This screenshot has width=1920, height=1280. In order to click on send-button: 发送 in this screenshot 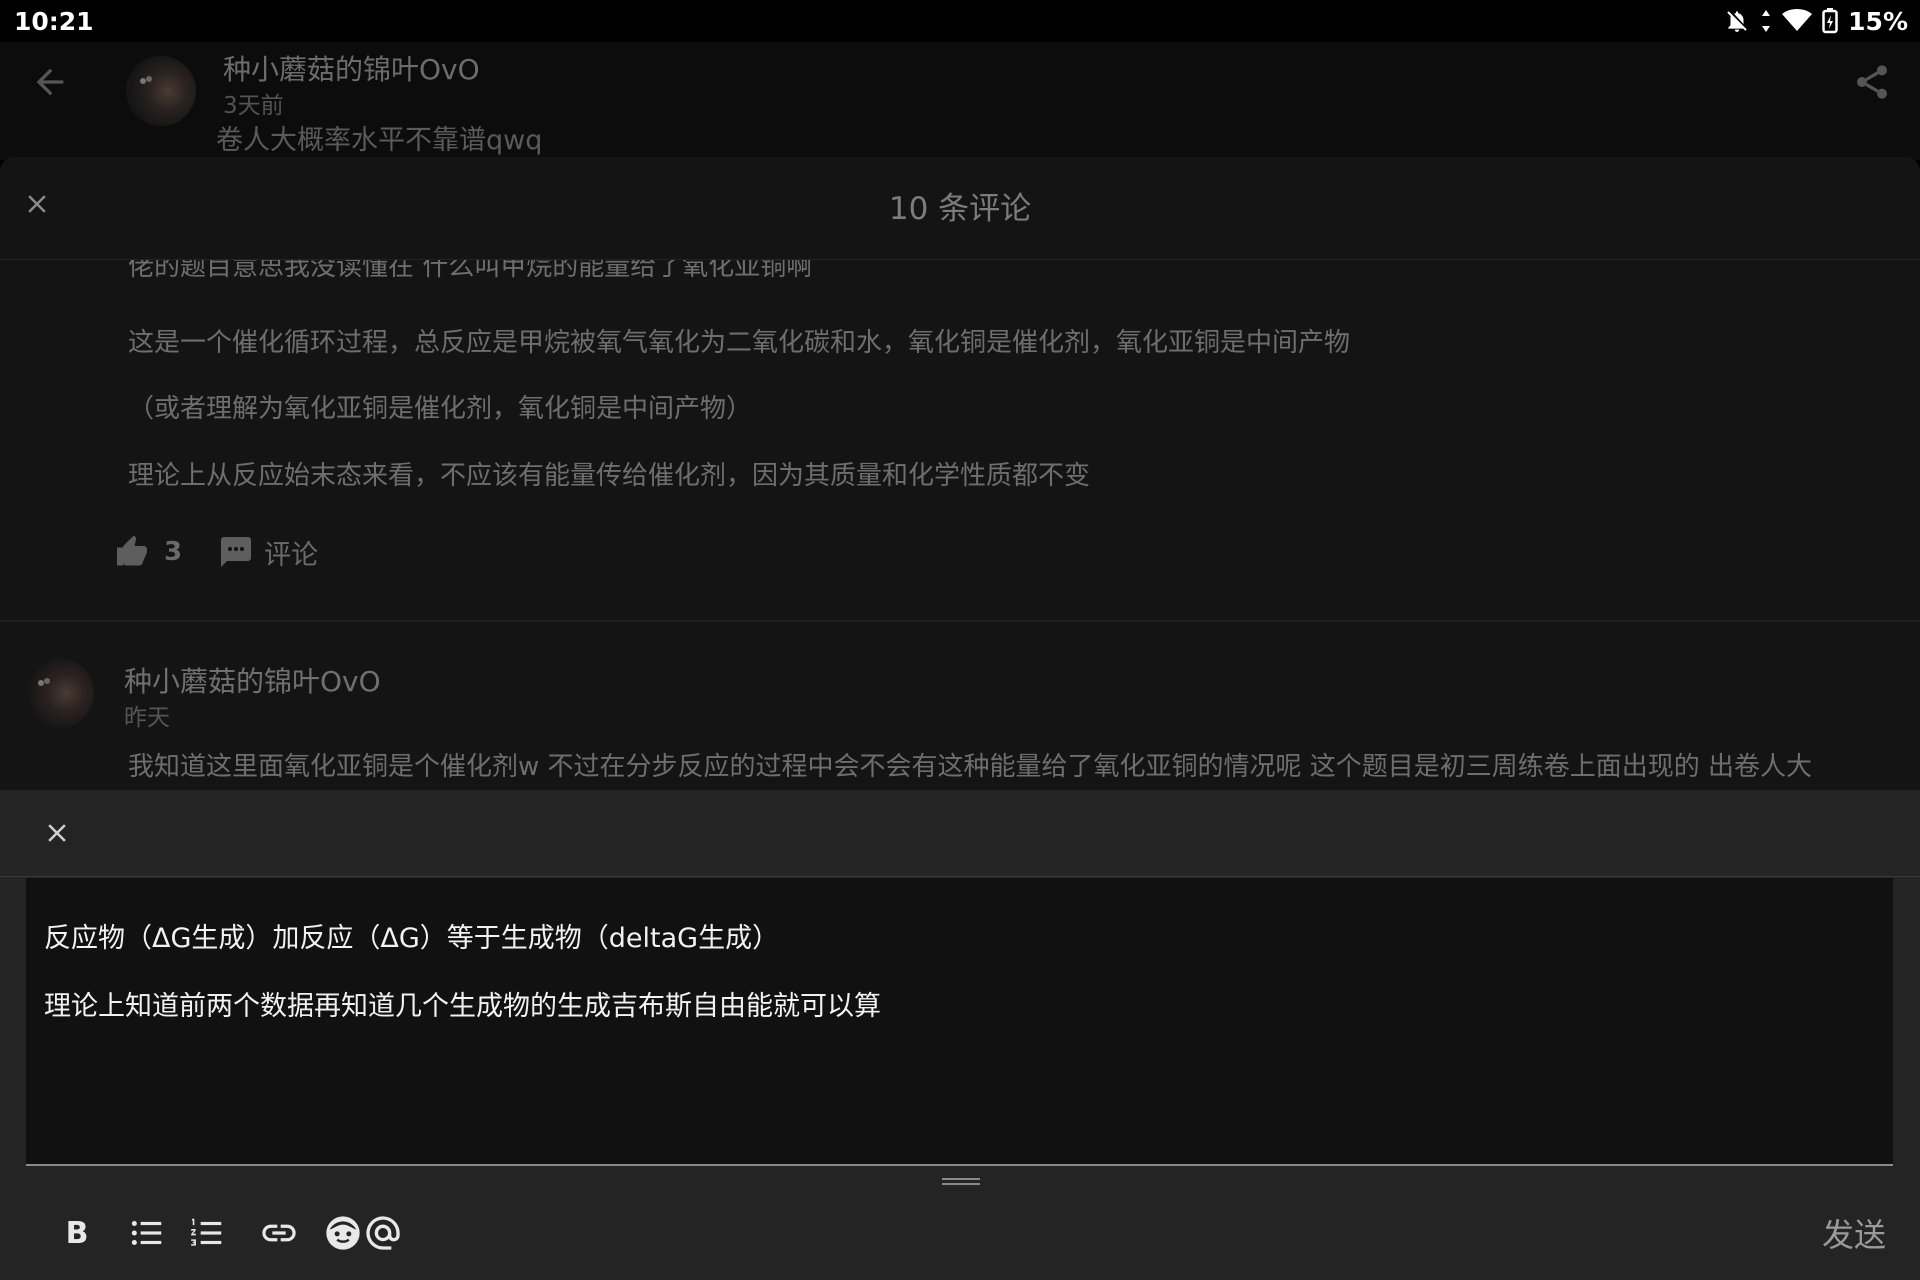, I will do `click(1854, 1233)`.